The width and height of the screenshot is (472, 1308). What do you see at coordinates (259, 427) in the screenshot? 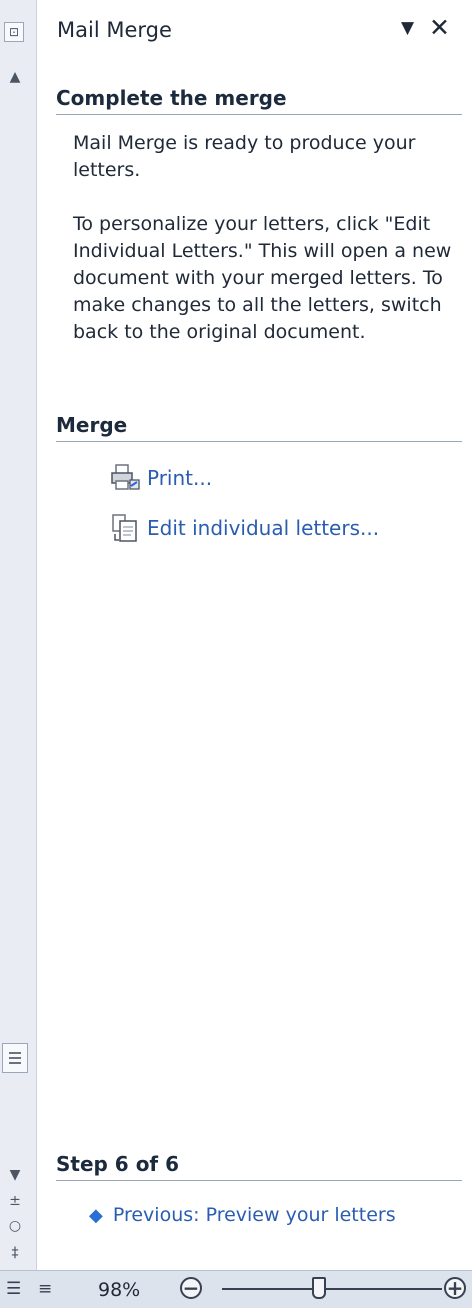
I see `merge-heading: Merge` at bounding box center [259, 427].